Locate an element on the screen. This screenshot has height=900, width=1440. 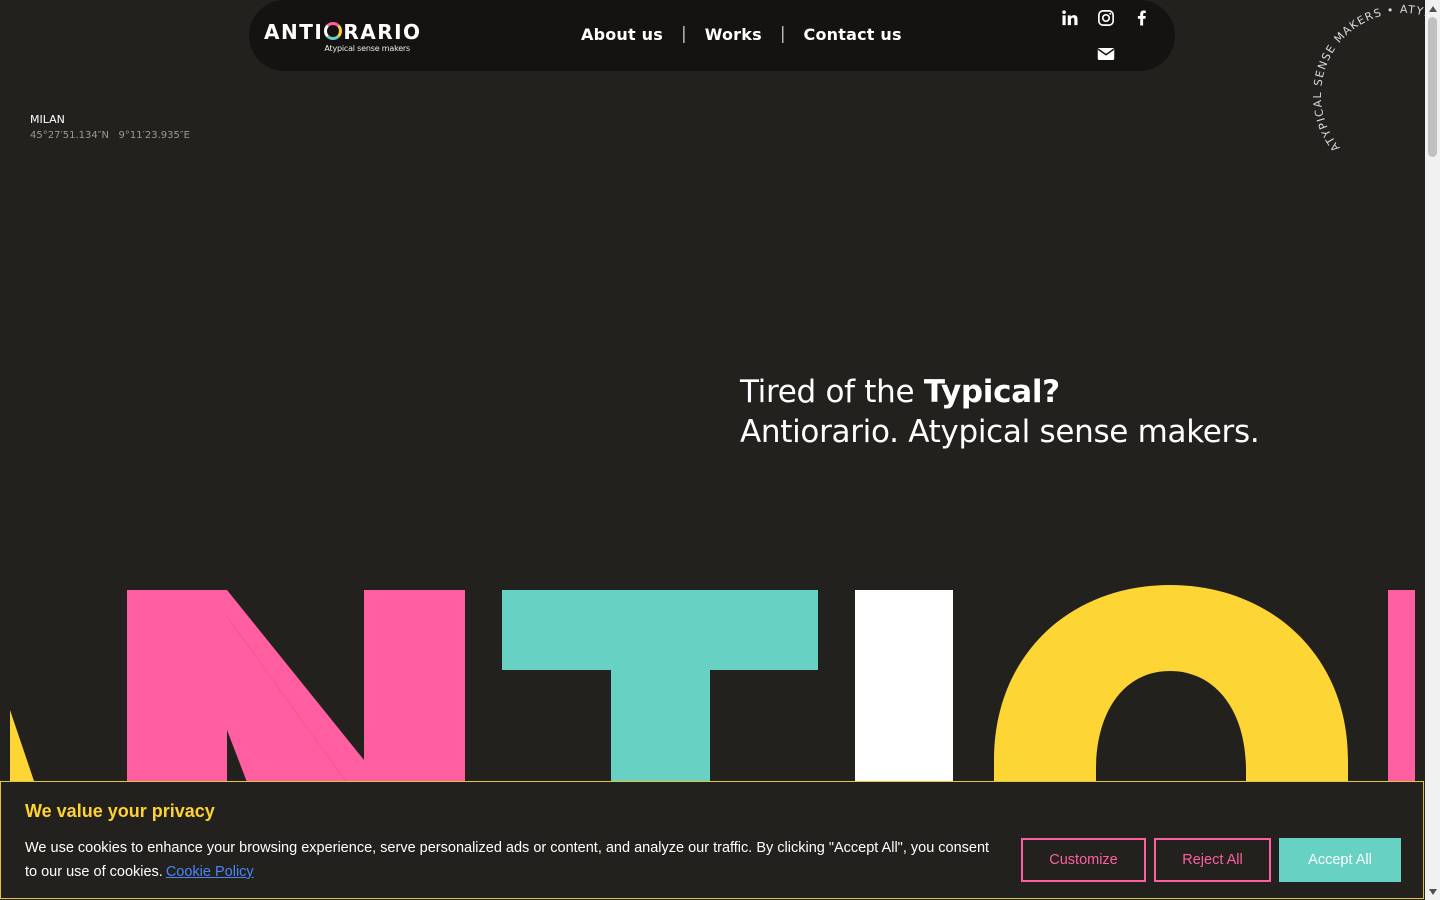
logo-o-icon is located at coordinates (333, 31).